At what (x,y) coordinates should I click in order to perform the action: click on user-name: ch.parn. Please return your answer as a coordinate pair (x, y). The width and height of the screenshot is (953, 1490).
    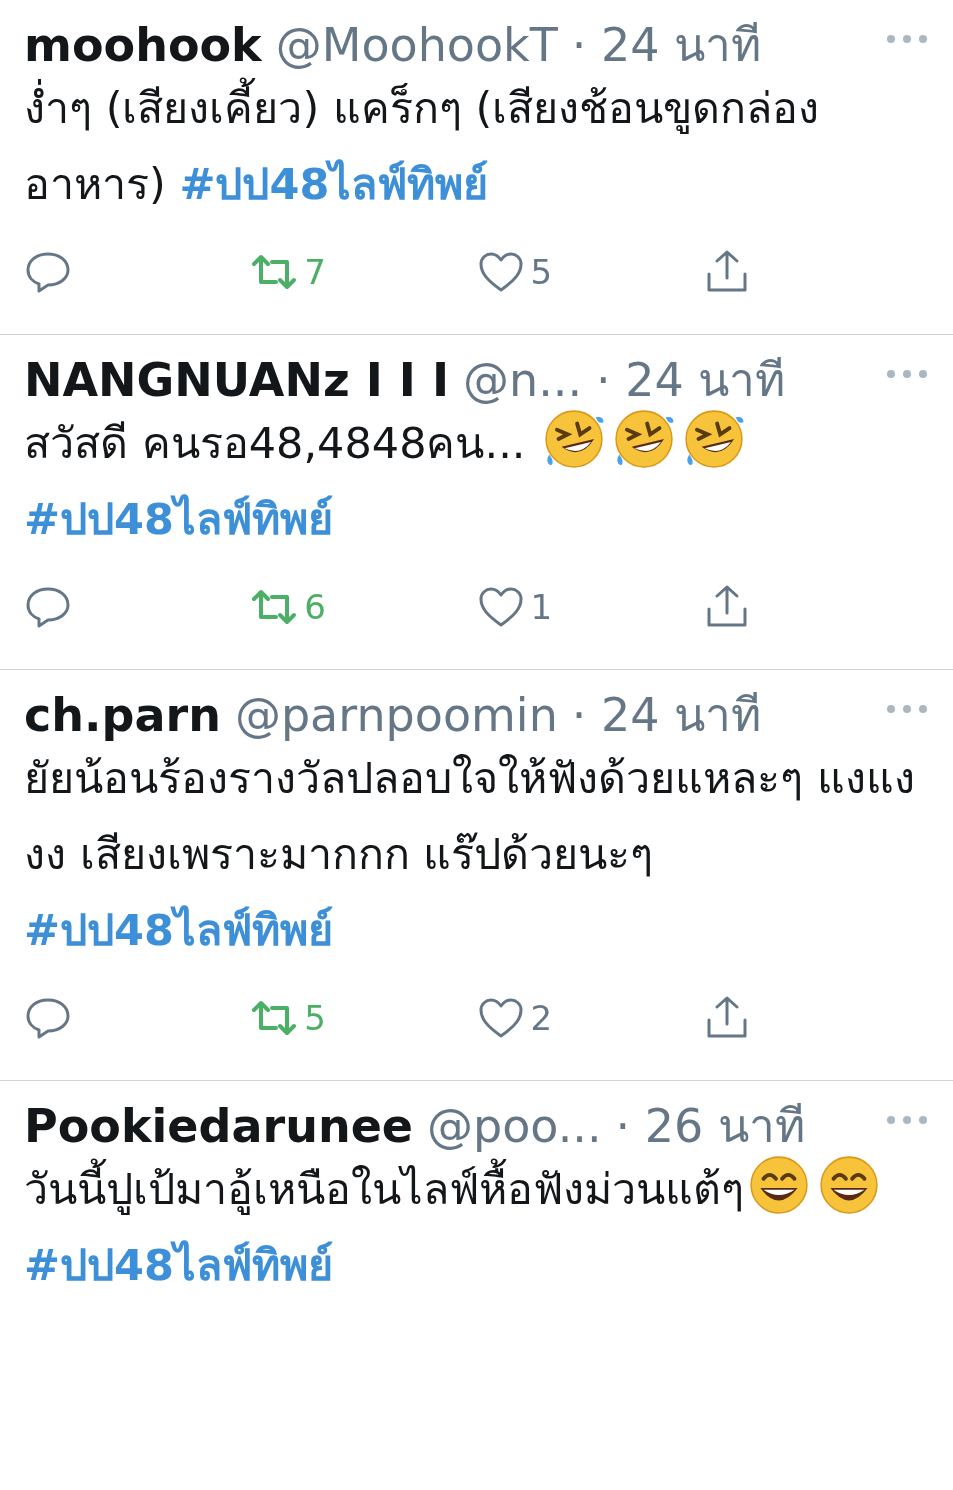
    Looking at the image, I should click on (122, 715).